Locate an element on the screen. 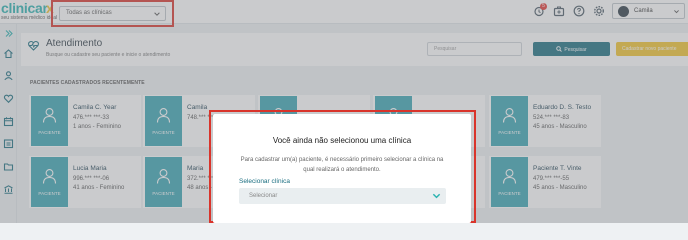 This screenshot has height=240, width=688. chevron-down-icon is located at coordinates (436, 196).